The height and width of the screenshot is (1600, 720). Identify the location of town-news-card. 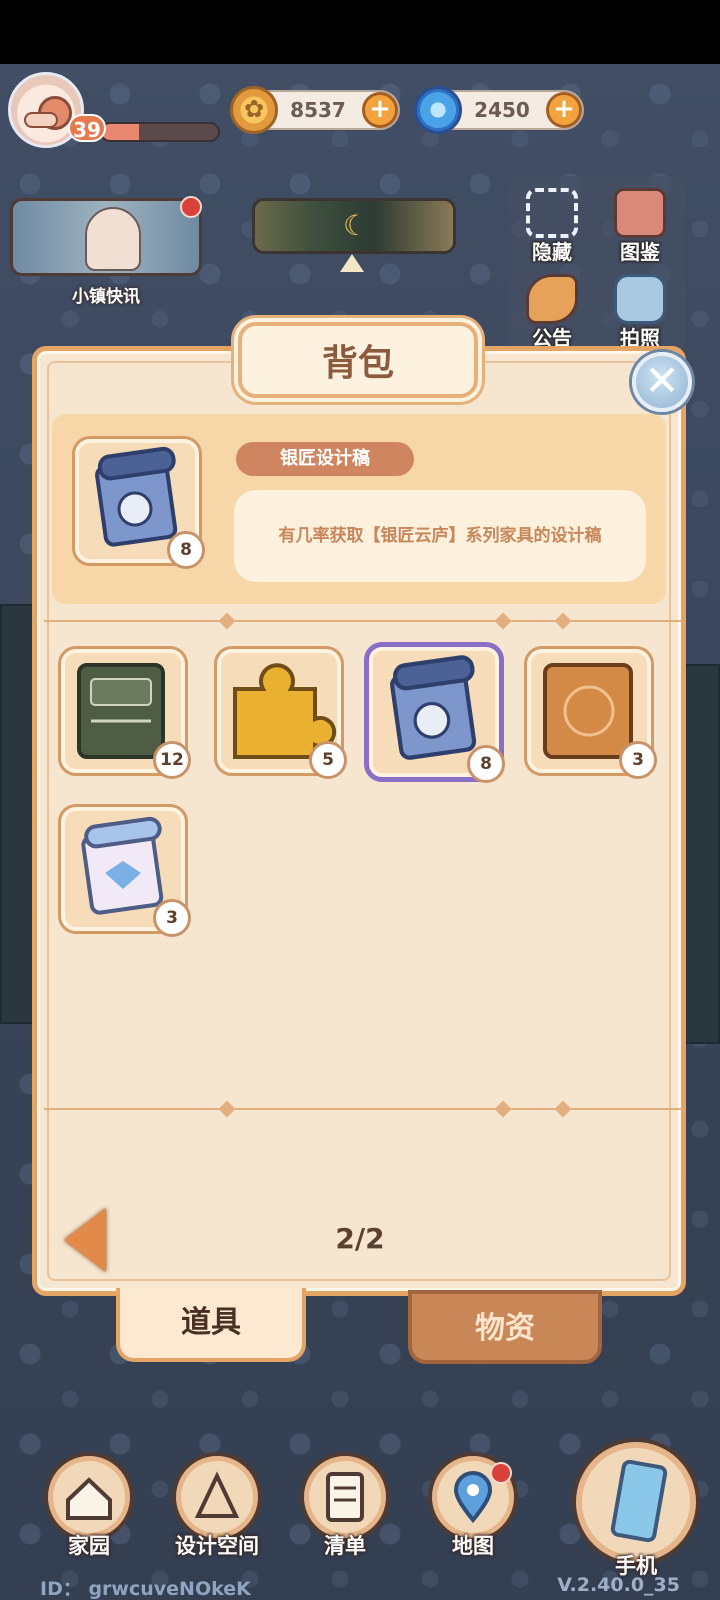
(106, 237).